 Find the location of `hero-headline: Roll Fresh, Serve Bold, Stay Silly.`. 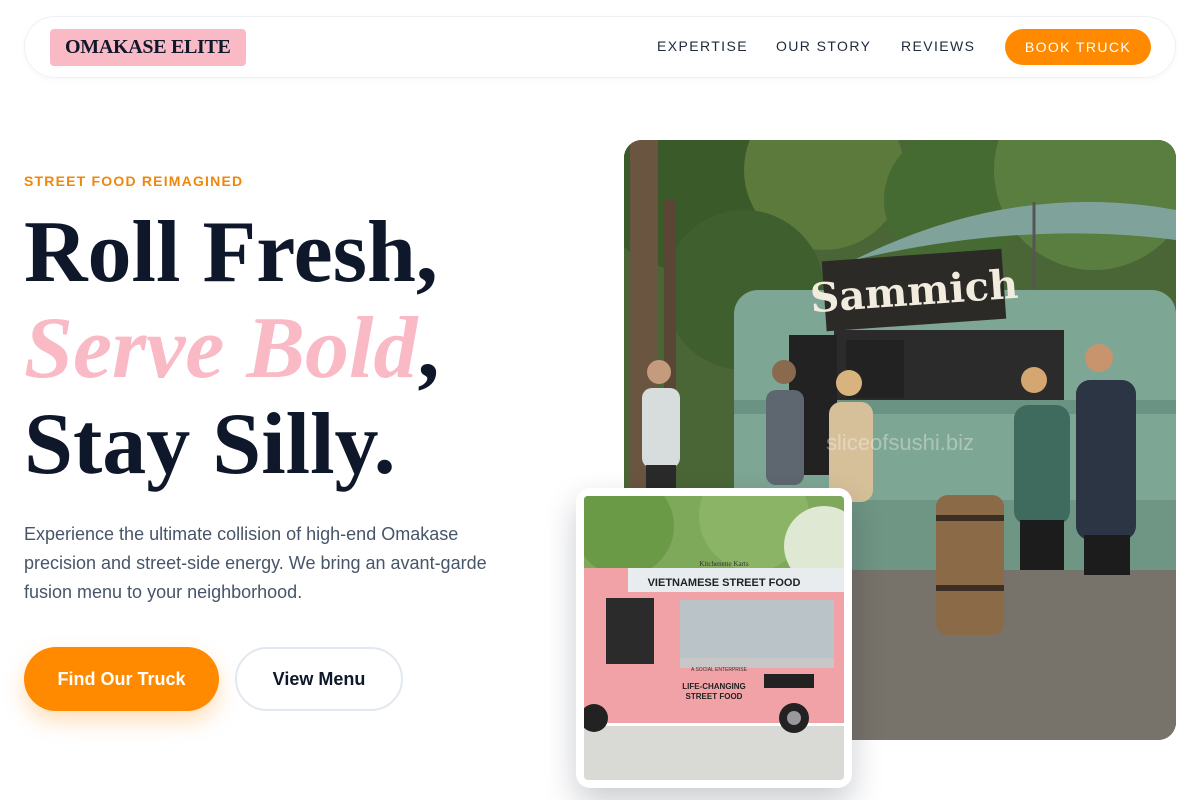

hero-headline: Roll Fresh, Serve Bold, Stay Silly. is located at coordinates (232, 349).